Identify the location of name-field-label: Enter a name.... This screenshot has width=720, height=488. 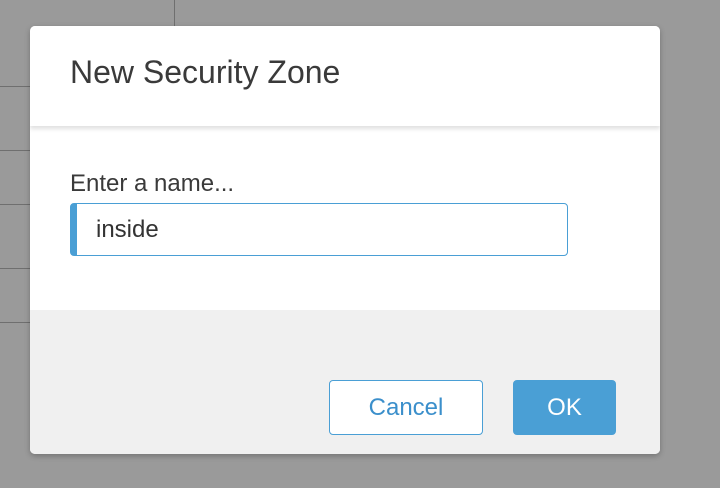
(152, 183).